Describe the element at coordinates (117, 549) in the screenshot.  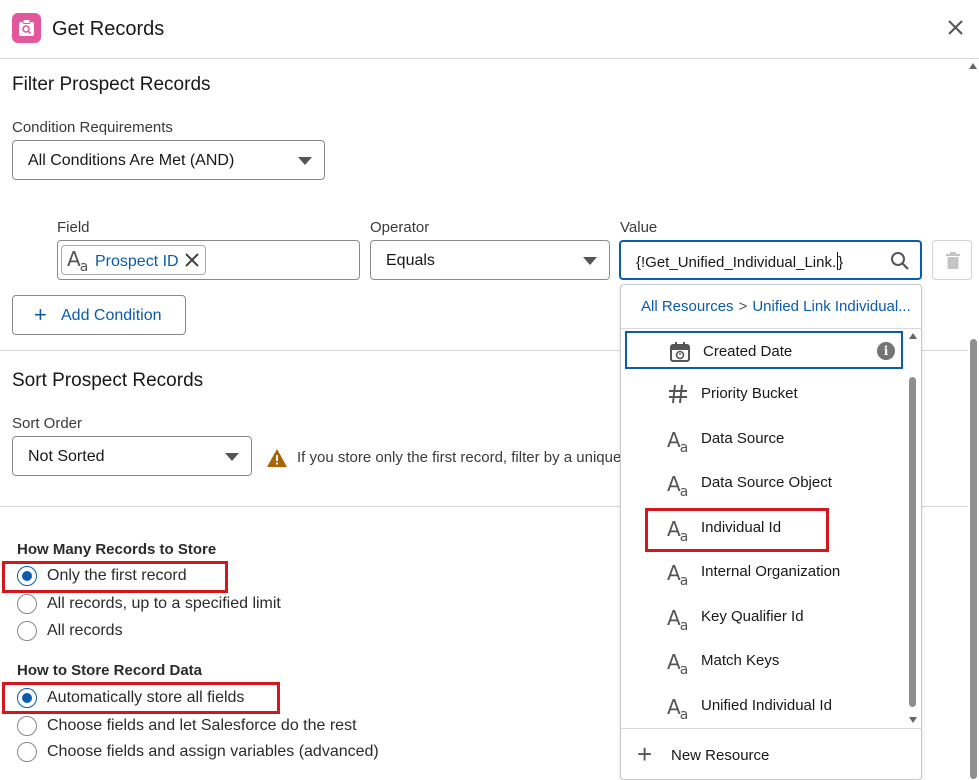
I see `how-many-records-title: How Many Records to Store` at that location.